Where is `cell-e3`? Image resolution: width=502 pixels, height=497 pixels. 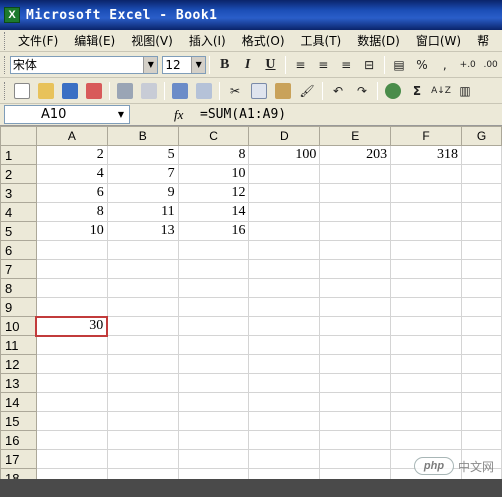 cell-e3 is located at coordinates (355, 193).